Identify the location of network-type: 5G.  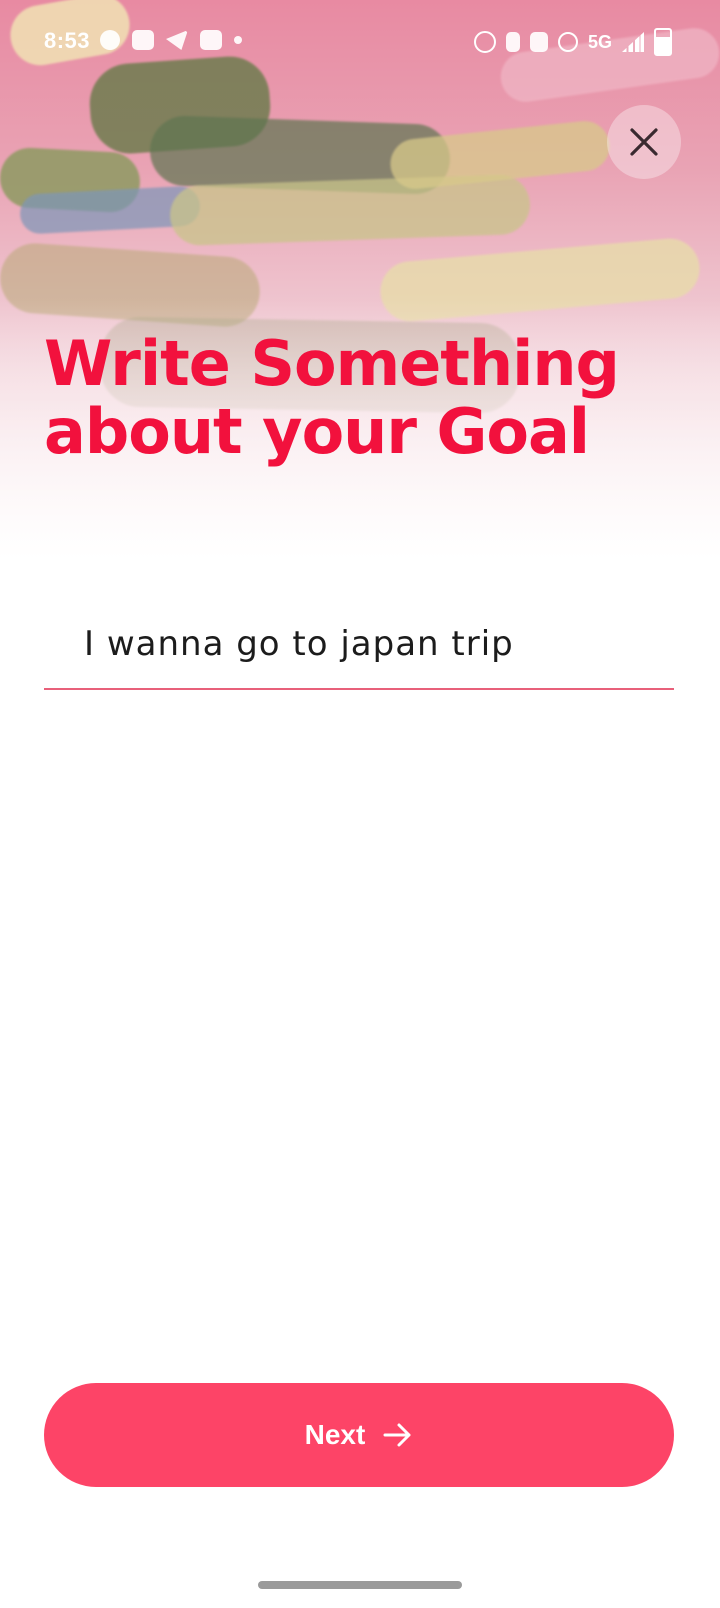
(599, 41).